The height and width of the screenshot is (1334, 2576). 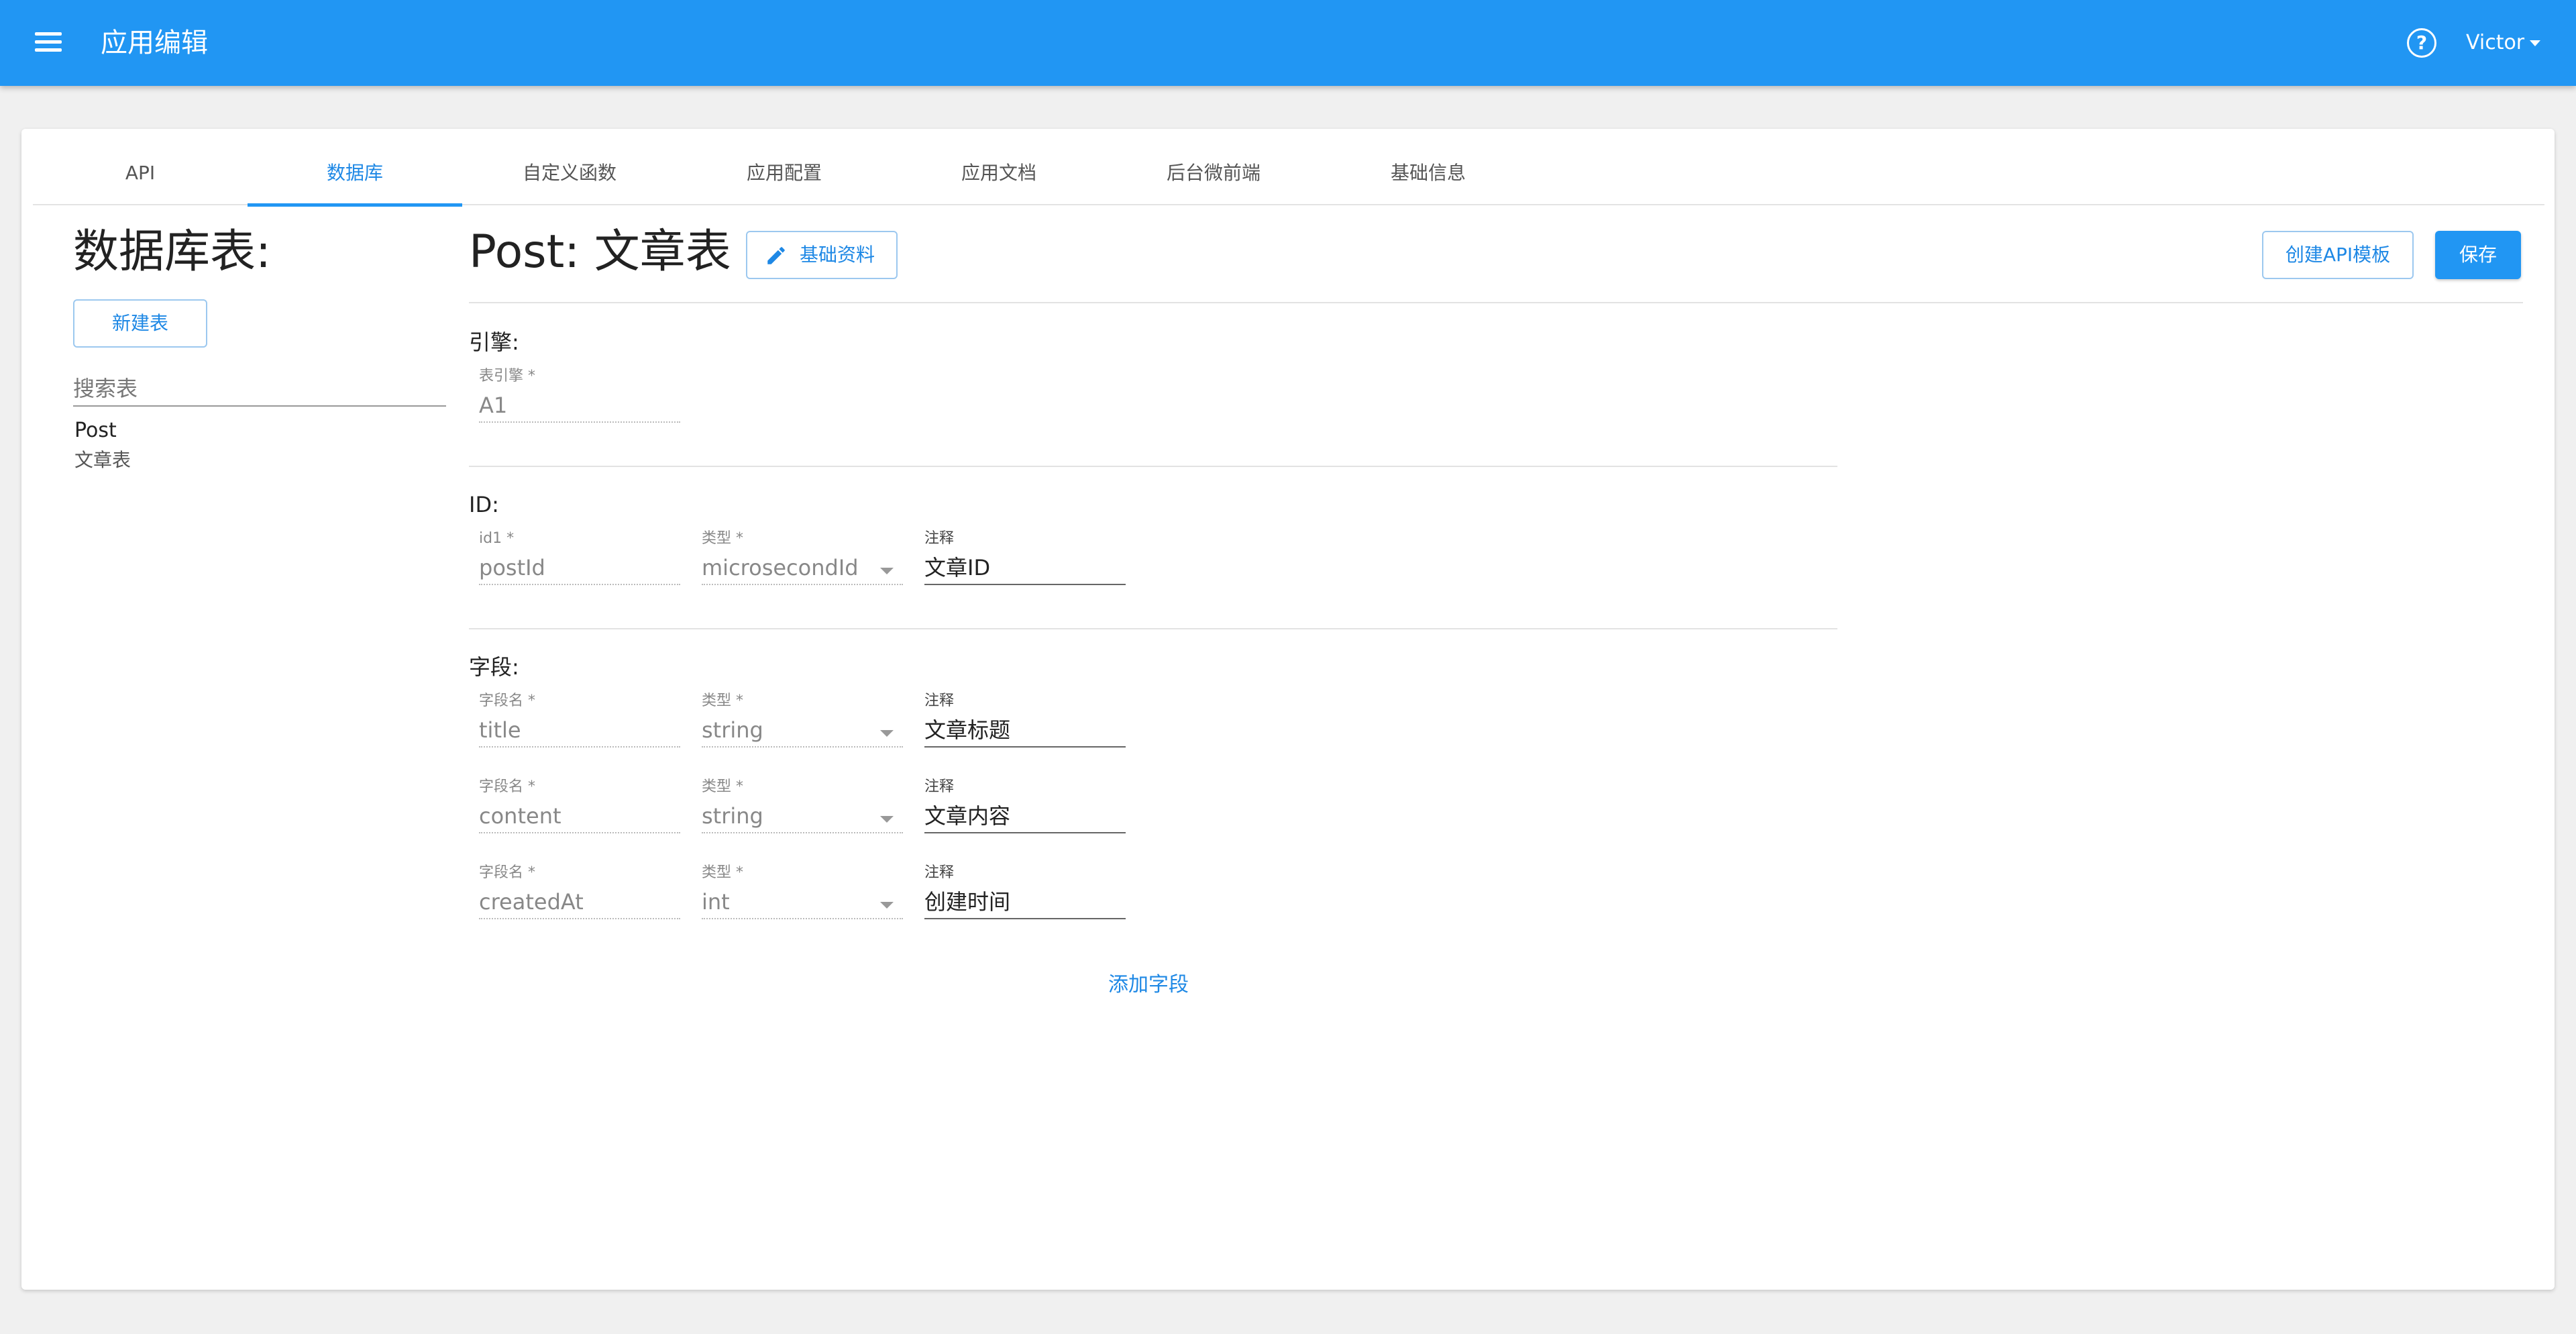 What do you see at coordinates (2338, 255) in the screenshot?
I see `create-api-template-button: 创建API模板` at bounding box center [2338, 255].